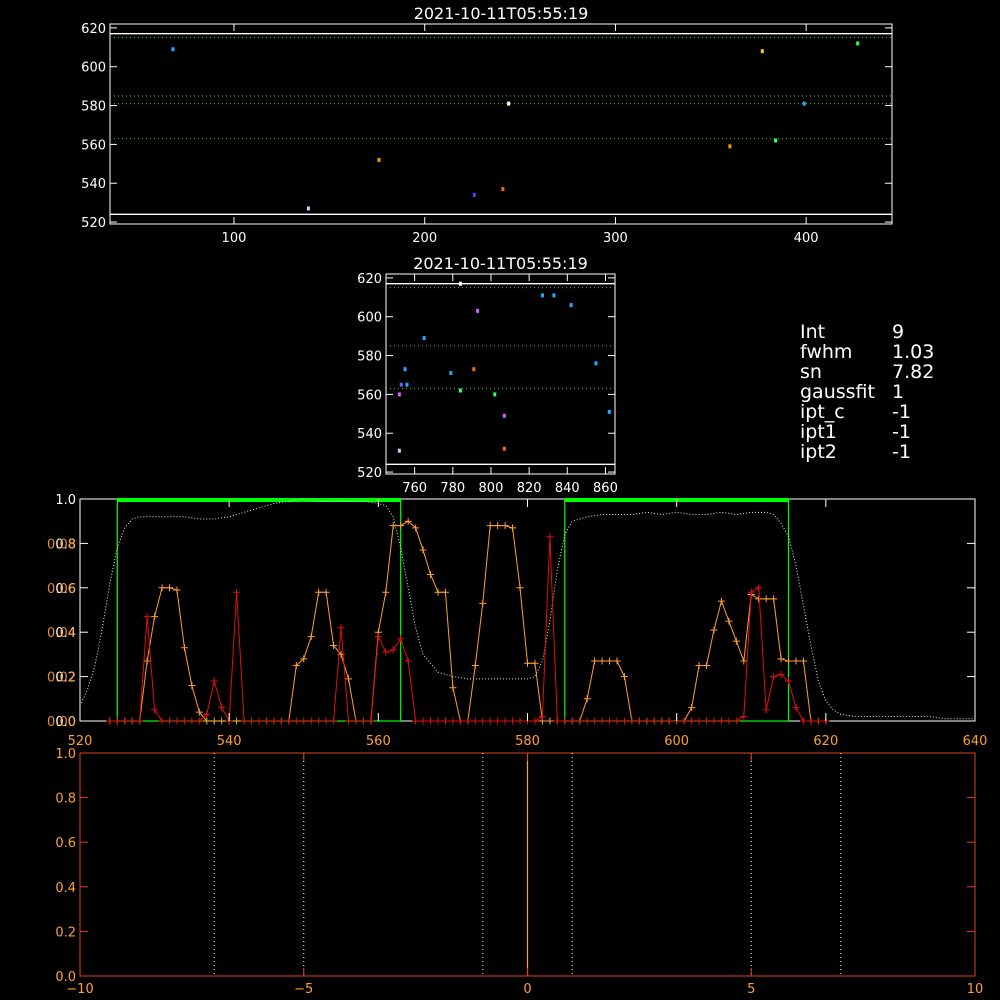 The width and height of the screenshot is (1000, 1000). What do you see at coordinates (500, 374) in the screenshot?
I see `plot-frame` at bounding box center [500, 374].